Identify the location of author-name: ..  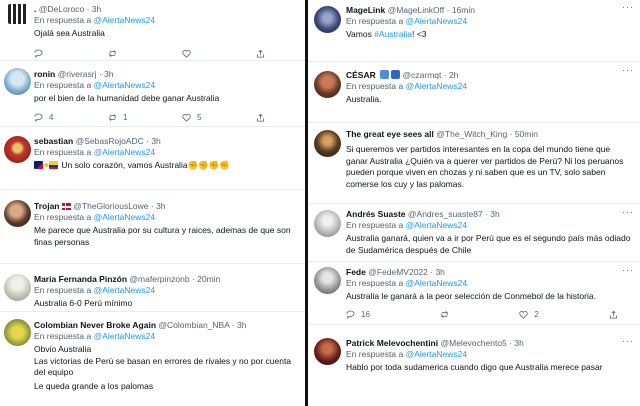
(35, 9).